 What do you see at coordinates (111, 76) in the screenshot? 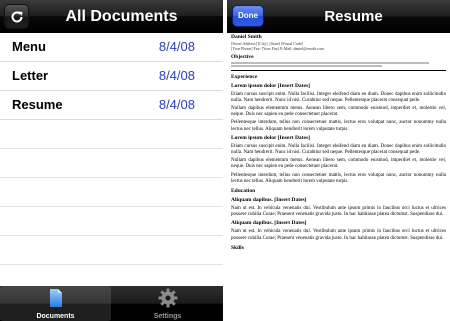
I see `list-item-letter: Letter 8/4/08` at bounding box center [111, 76].